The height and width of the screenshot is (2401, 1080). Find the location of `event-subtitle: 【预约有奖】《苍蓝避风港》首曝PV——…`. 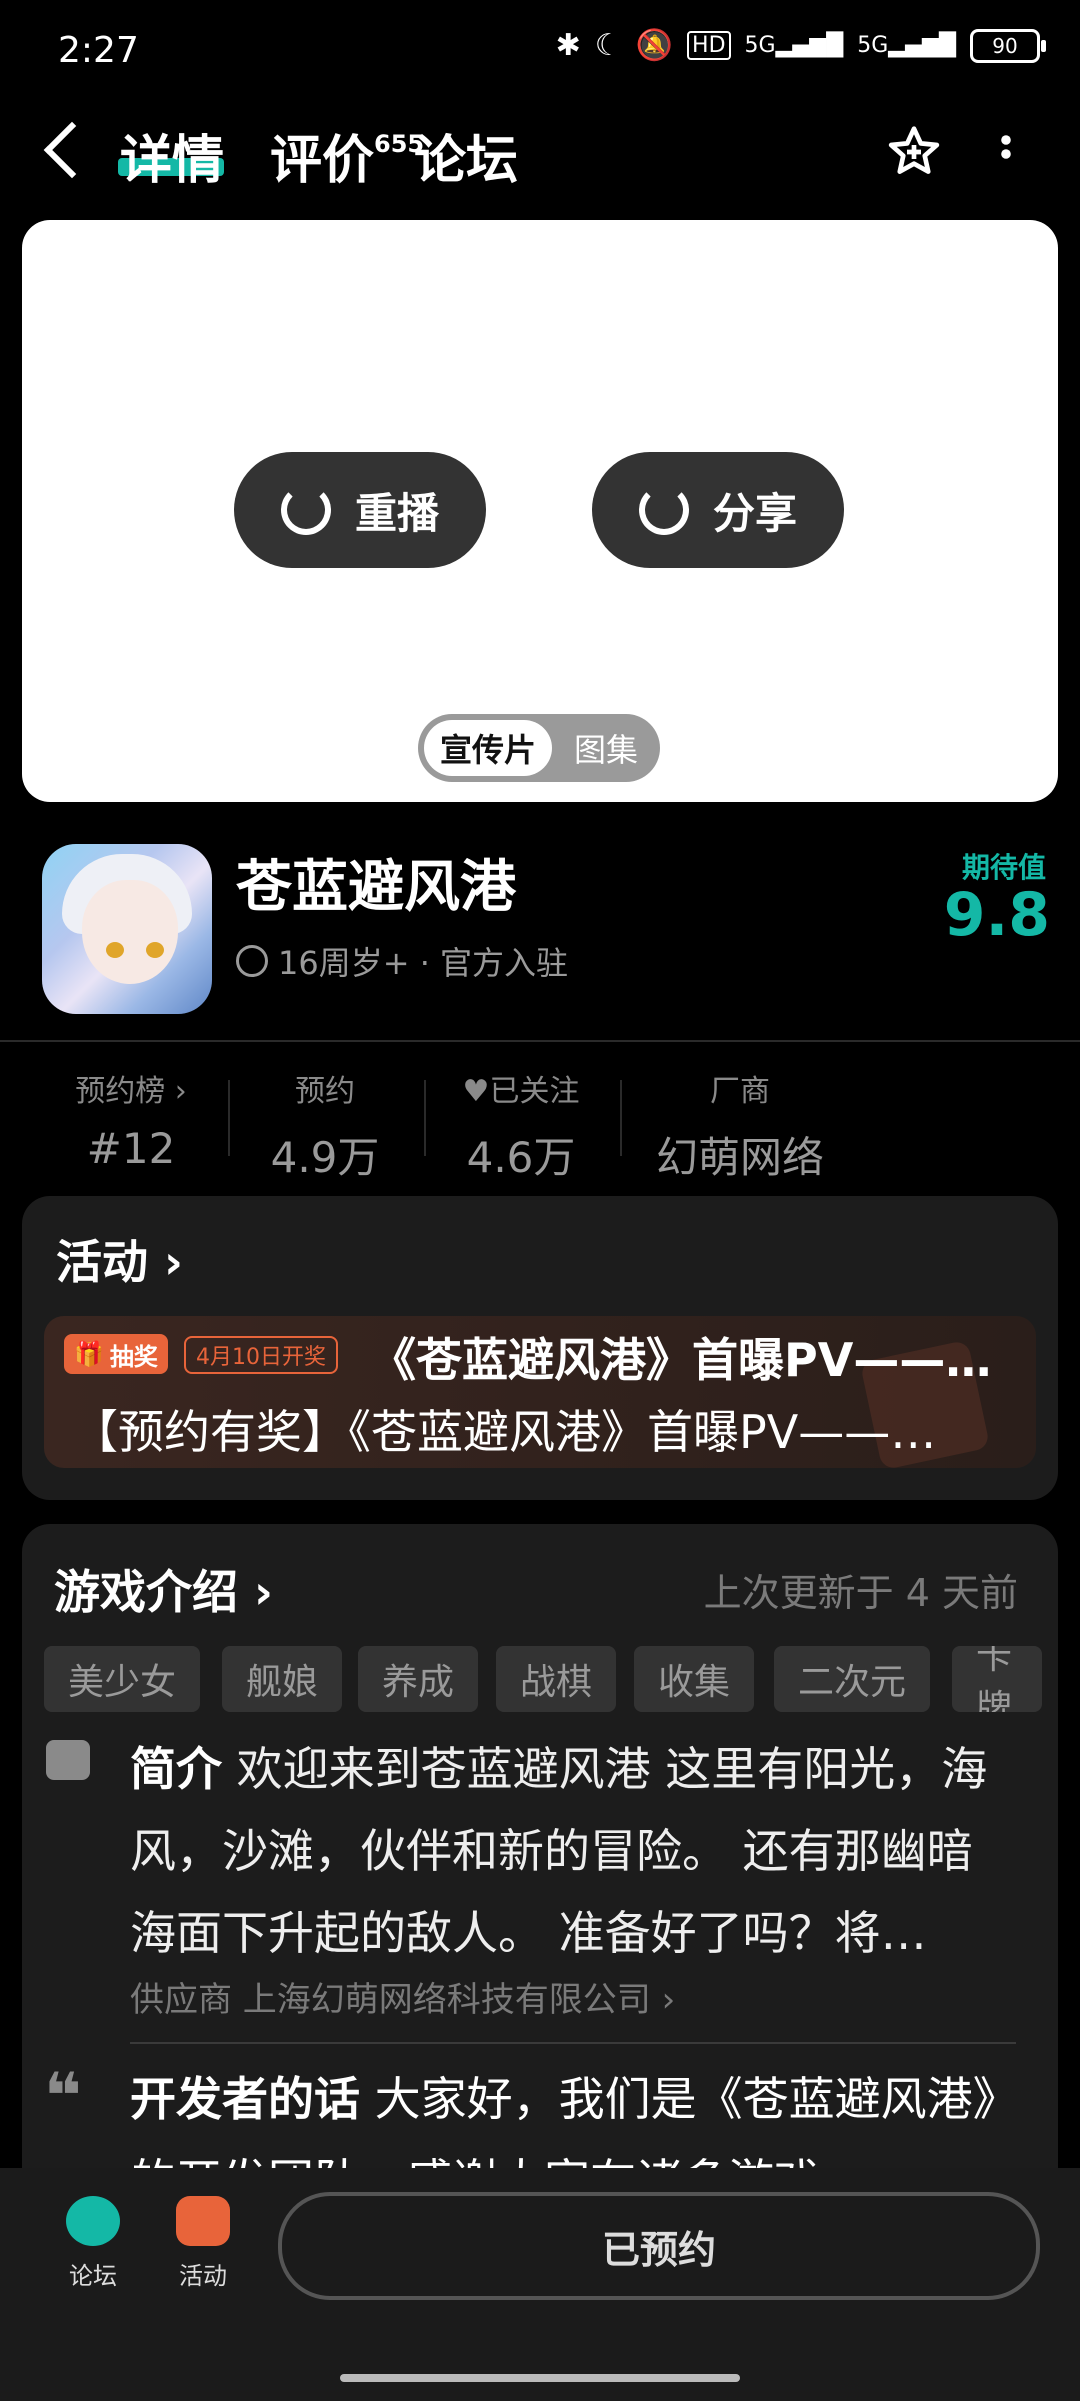

event-subtitle: 【预约有奖】《苍蓝避风港》首曝PV——… is located at coordinates (504, 1432).